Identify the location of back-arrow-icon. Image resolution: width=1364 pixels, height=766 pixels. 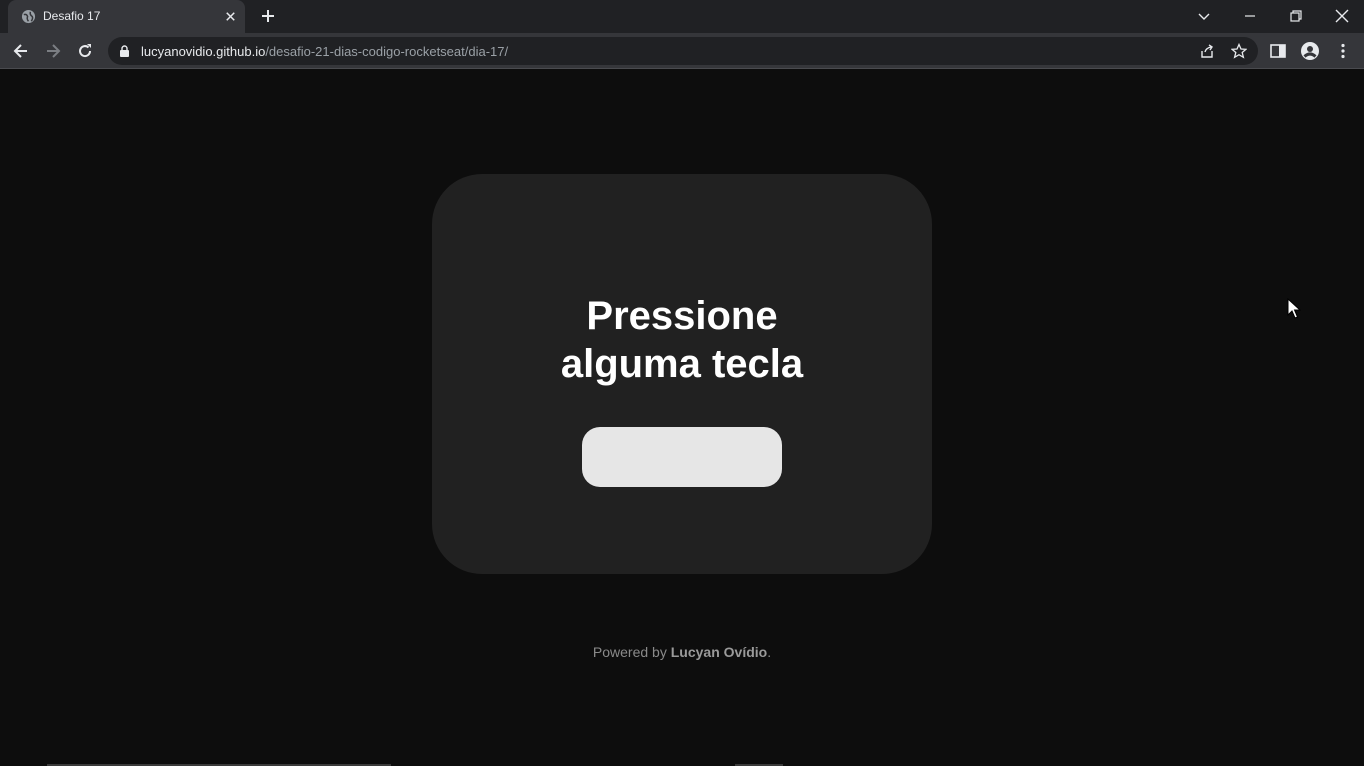
(21, 51).